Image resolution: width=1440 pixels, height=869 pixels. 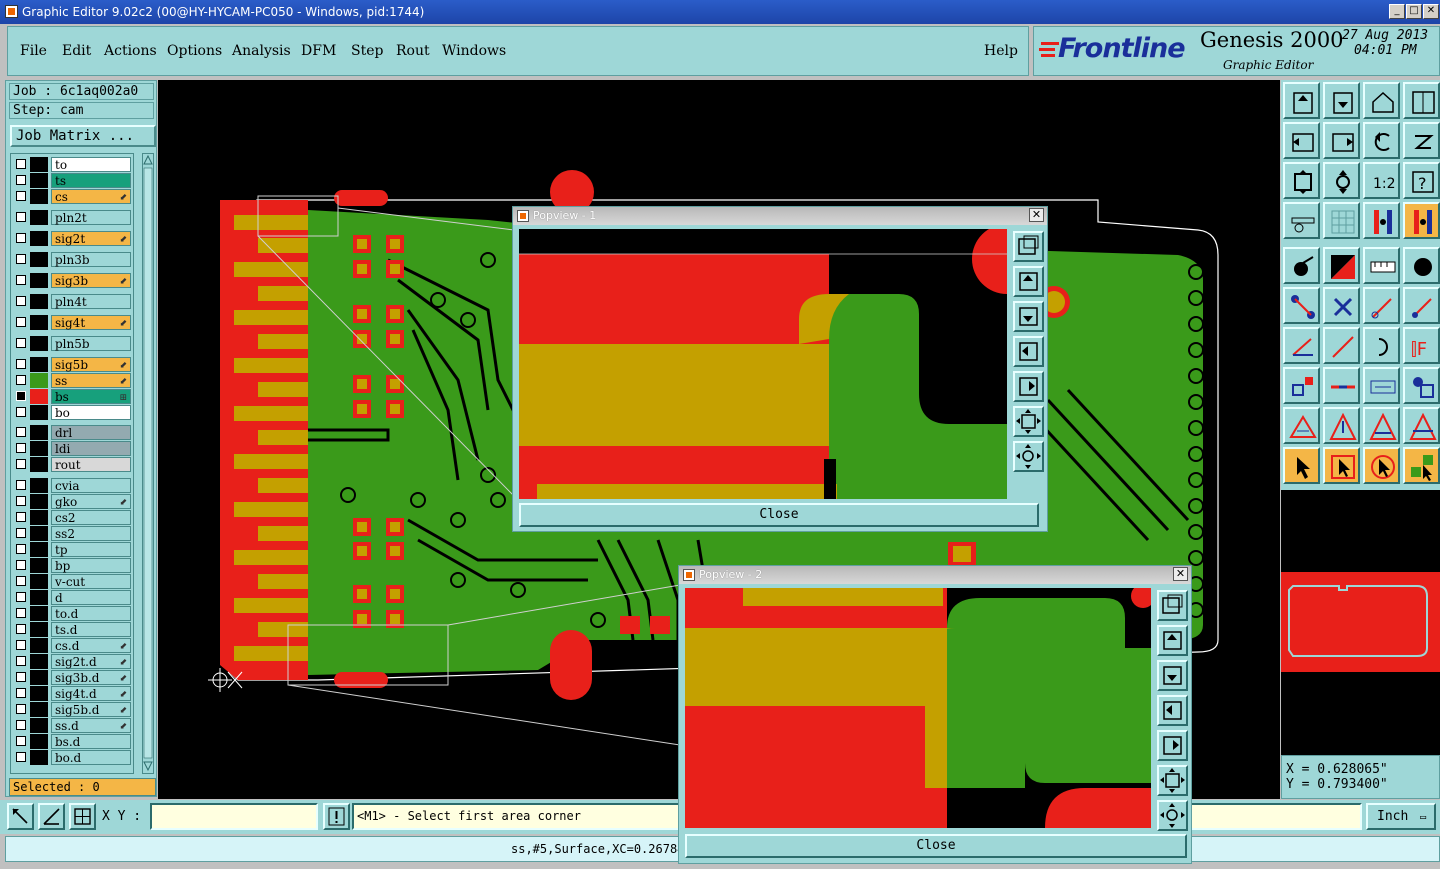 What do you see at coordinates (91, 164) in the screenshot?
I see `layer-name: to` at bounding box center [91, 164].